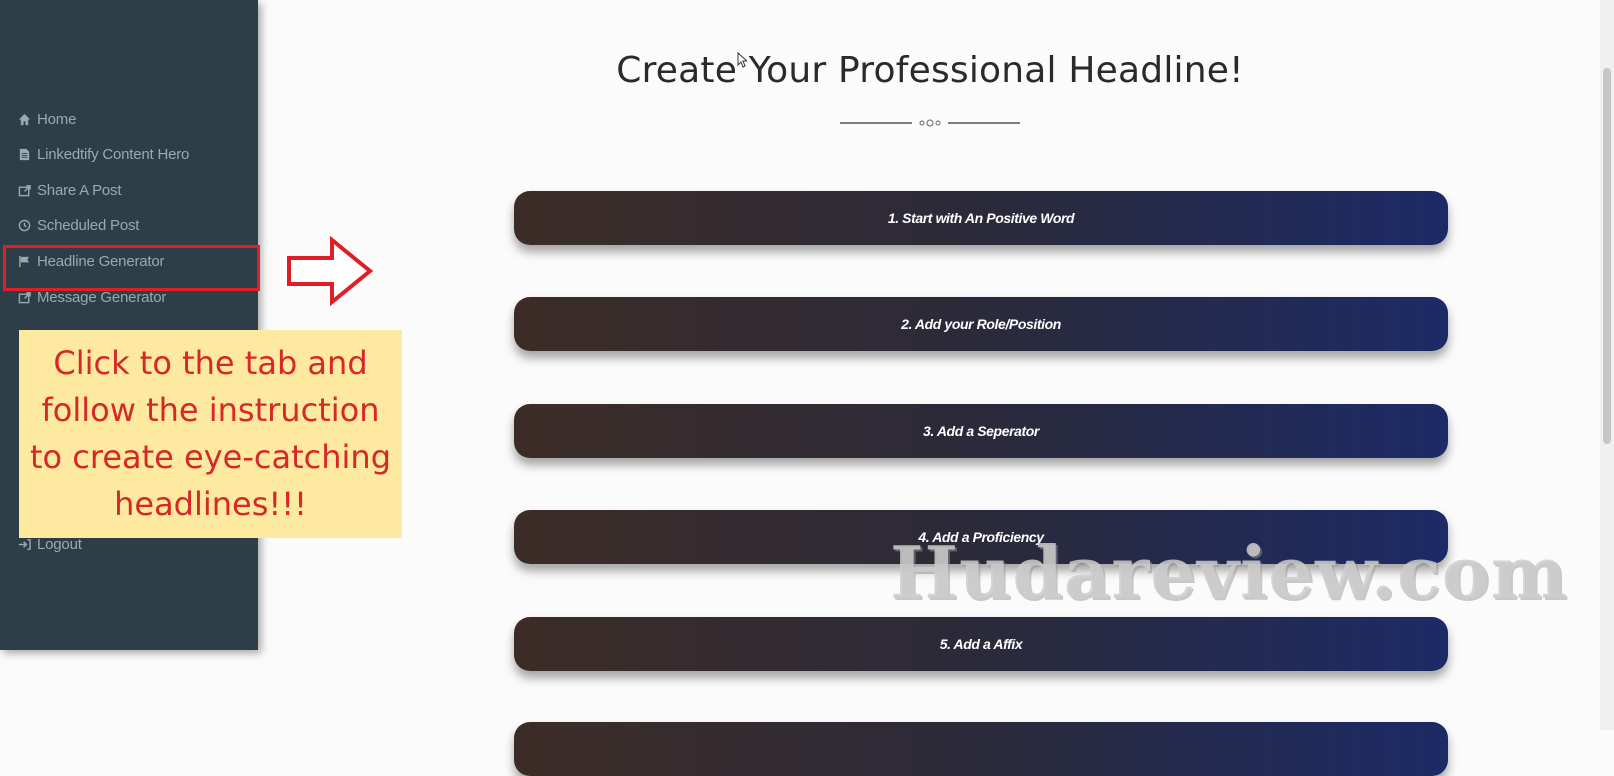  I want to click on step-2-button: 2. Add your Role/Position, so click(981, 324).